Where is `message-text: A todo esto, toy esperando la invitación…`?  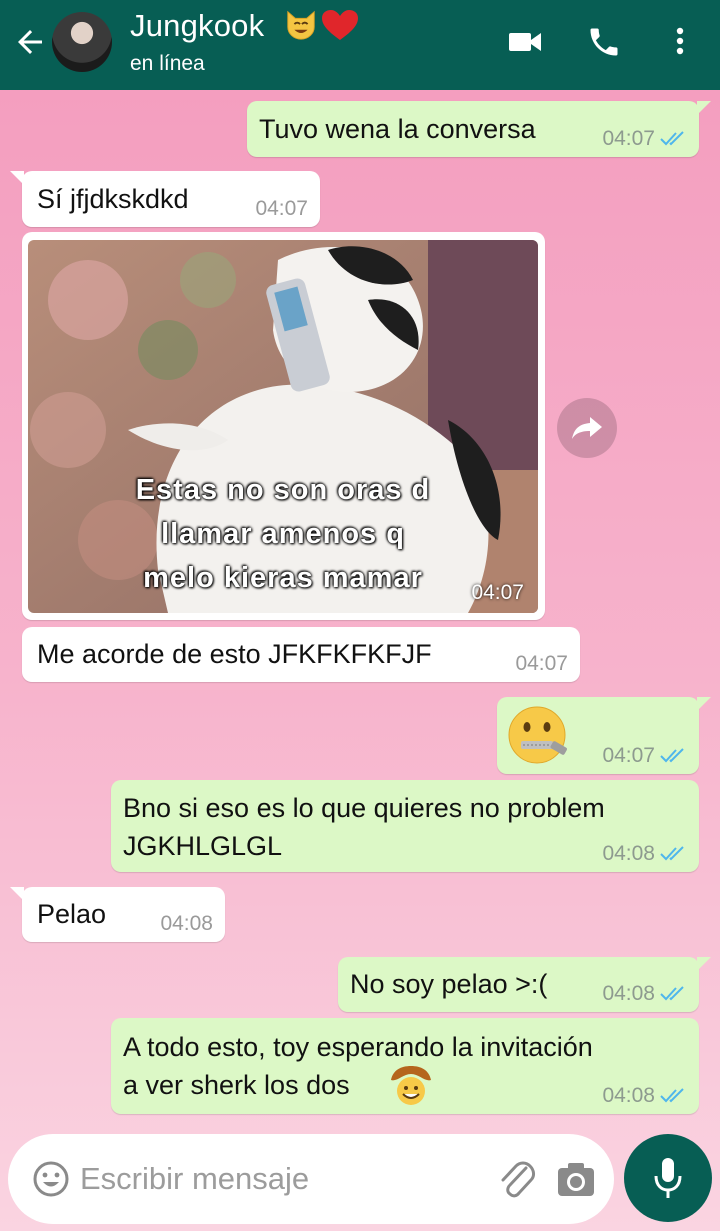
message-text: A todo esto, toy esperando la invitación… is located at coordinates (358, 1066).